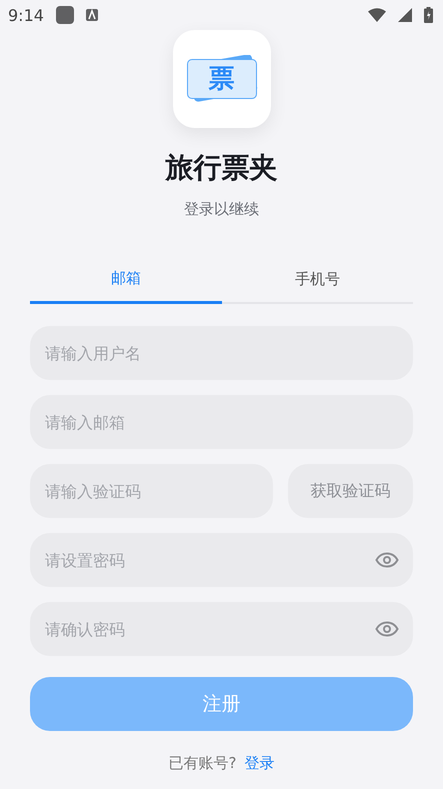  Describe the element at coordinates (259, 763) in the screenshot. I see `login-link: 登录` at that location.